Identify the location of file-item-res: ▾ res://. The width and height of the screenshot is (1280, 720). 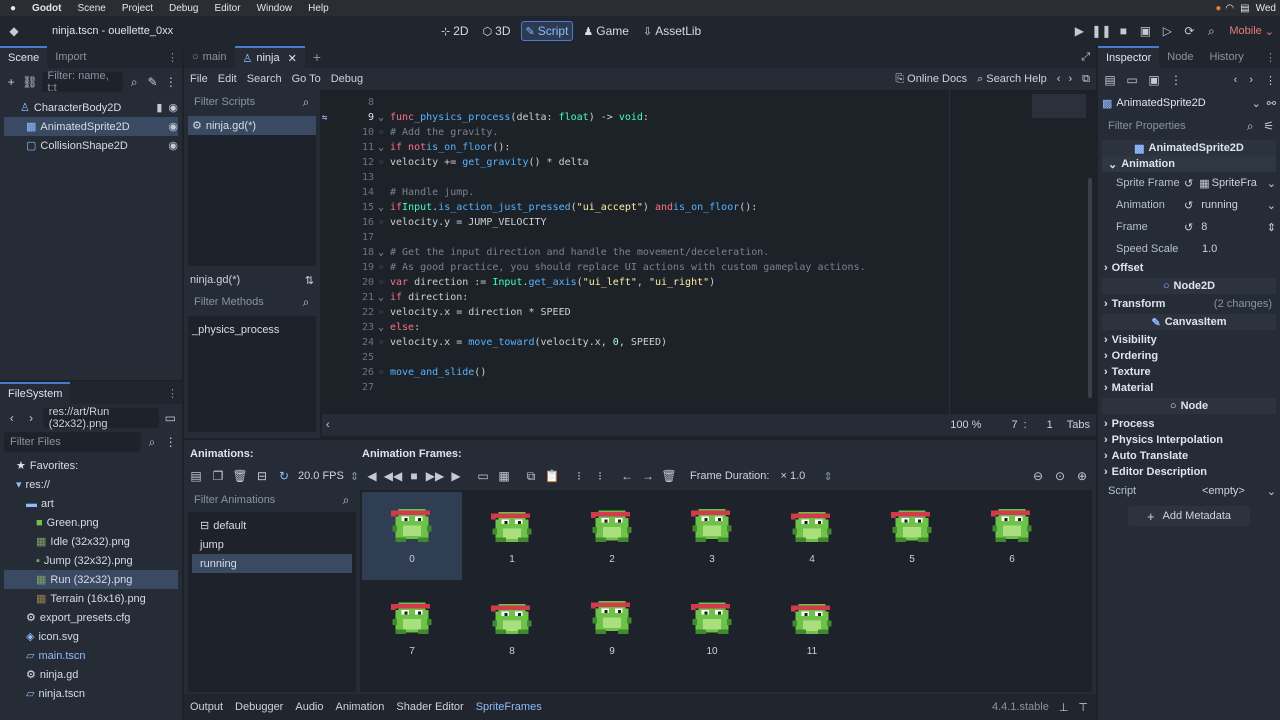
(91, 484).